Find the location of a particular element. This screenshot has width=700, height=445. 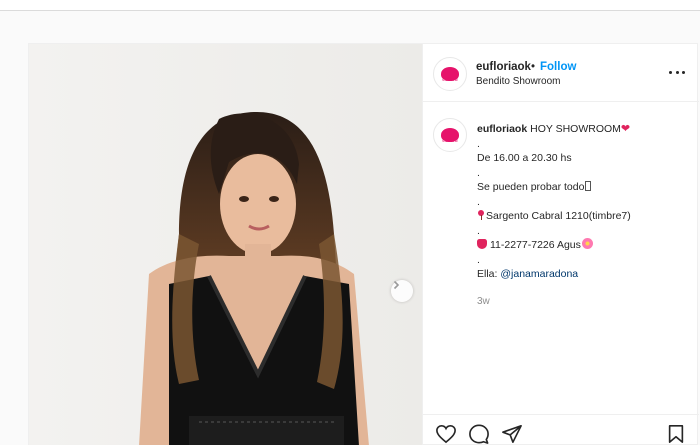

flower-emoji-icon is located at coordinates (587, 243).